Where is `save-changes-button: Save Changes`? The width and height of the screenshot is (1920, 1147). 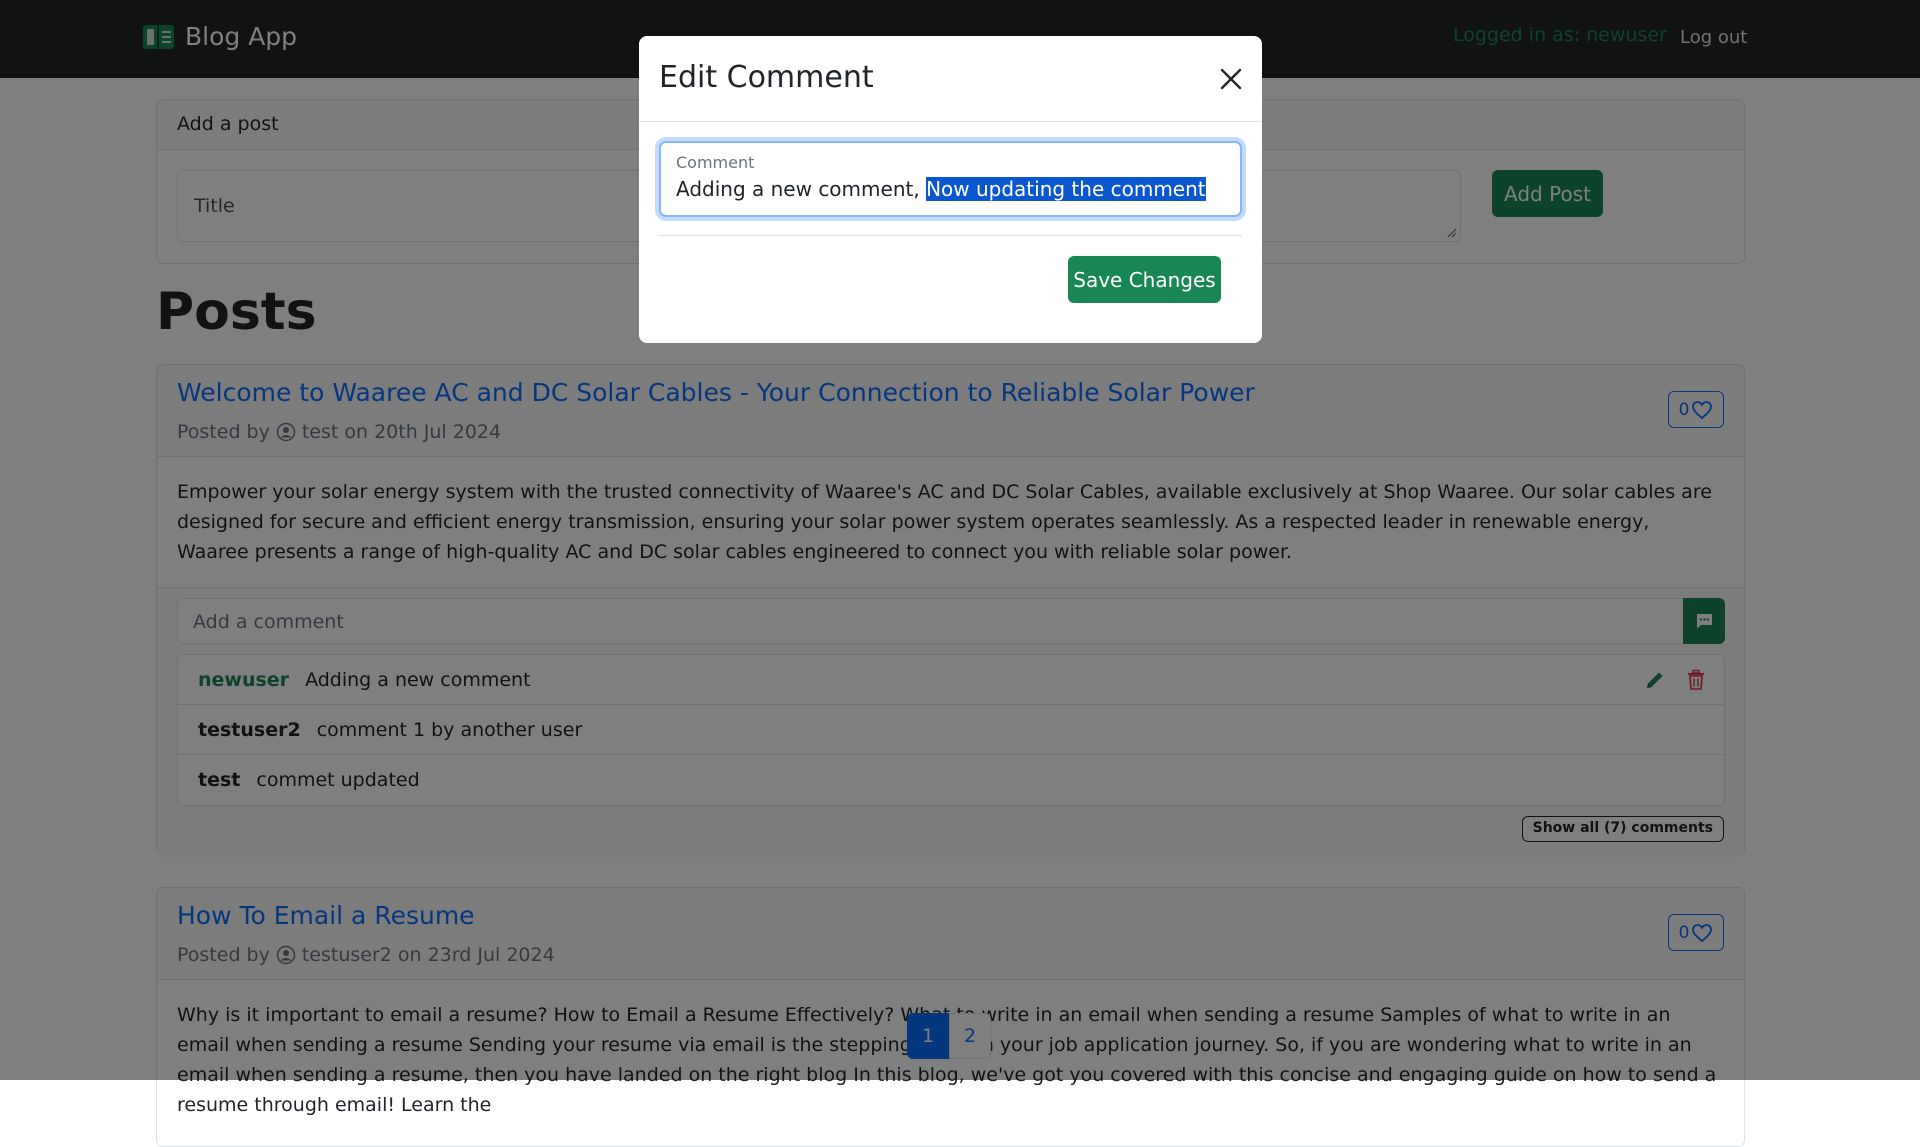
save-changes-button: Save Changes is located at coordinates (1144, 279).